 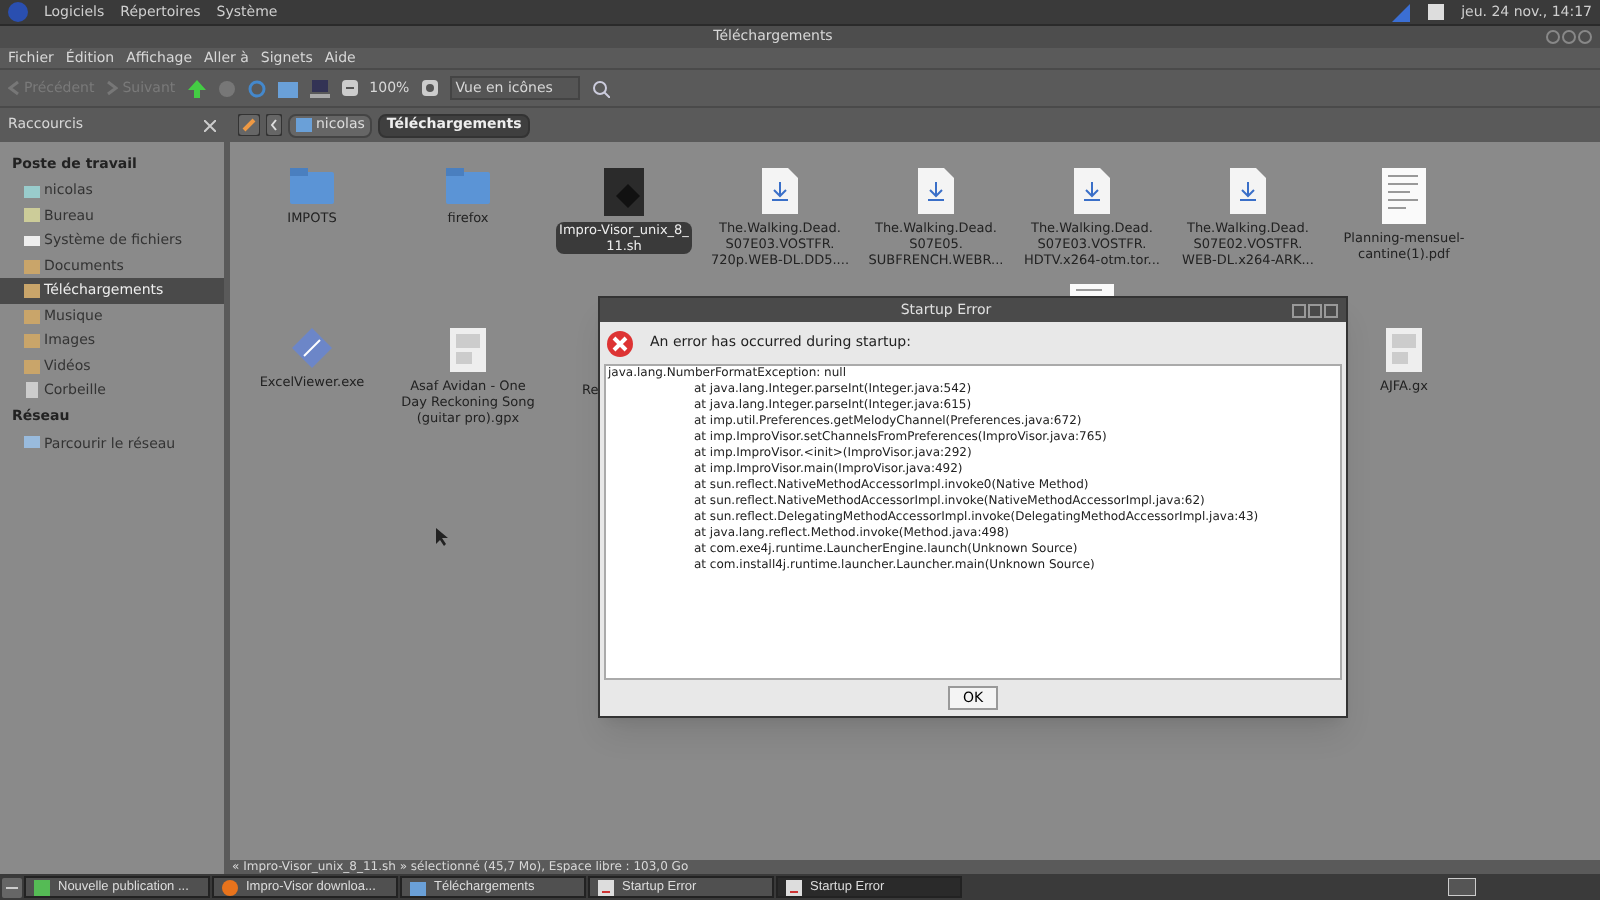 I want to click on menu-icon, so click(x=12, y=887).